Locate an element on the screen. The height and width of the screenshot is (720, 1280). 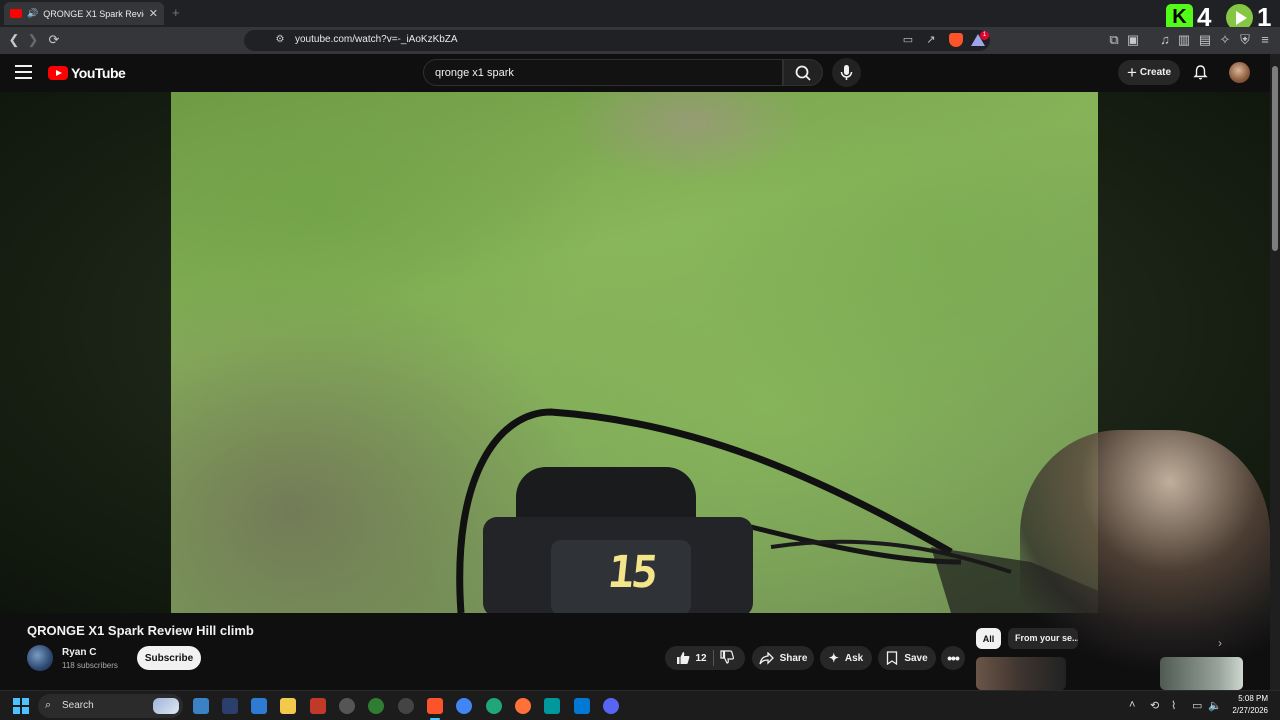
ms-store-icon is located at coordinates (230, 706).